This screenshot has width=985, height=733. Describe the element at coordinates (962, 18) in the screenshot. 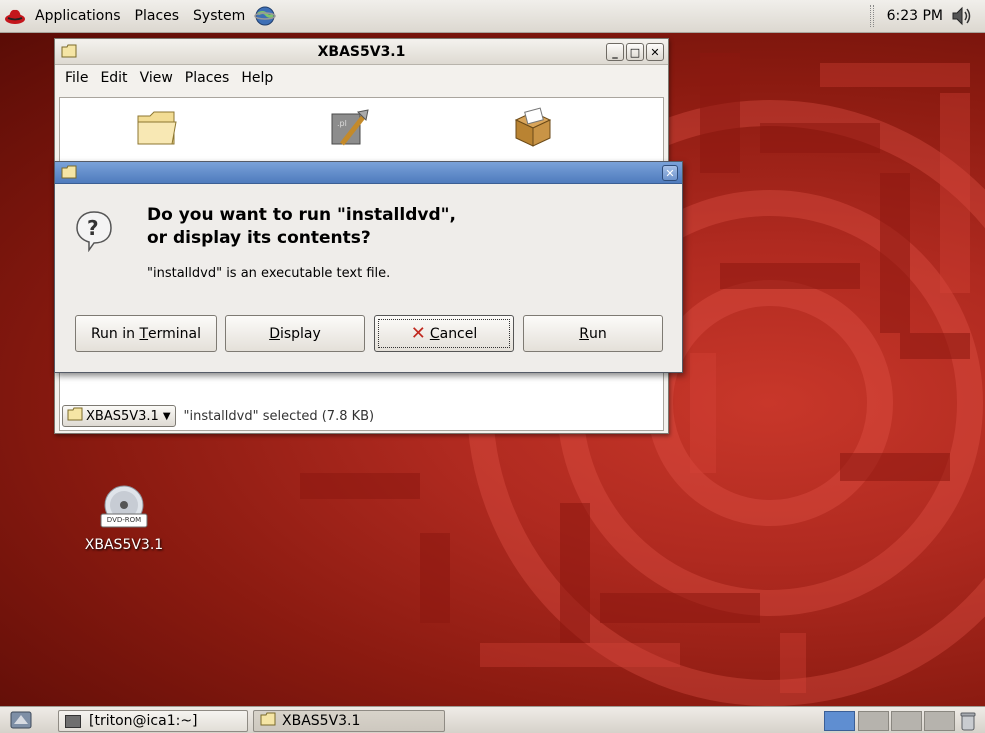

I see `volume-icon` at that location.